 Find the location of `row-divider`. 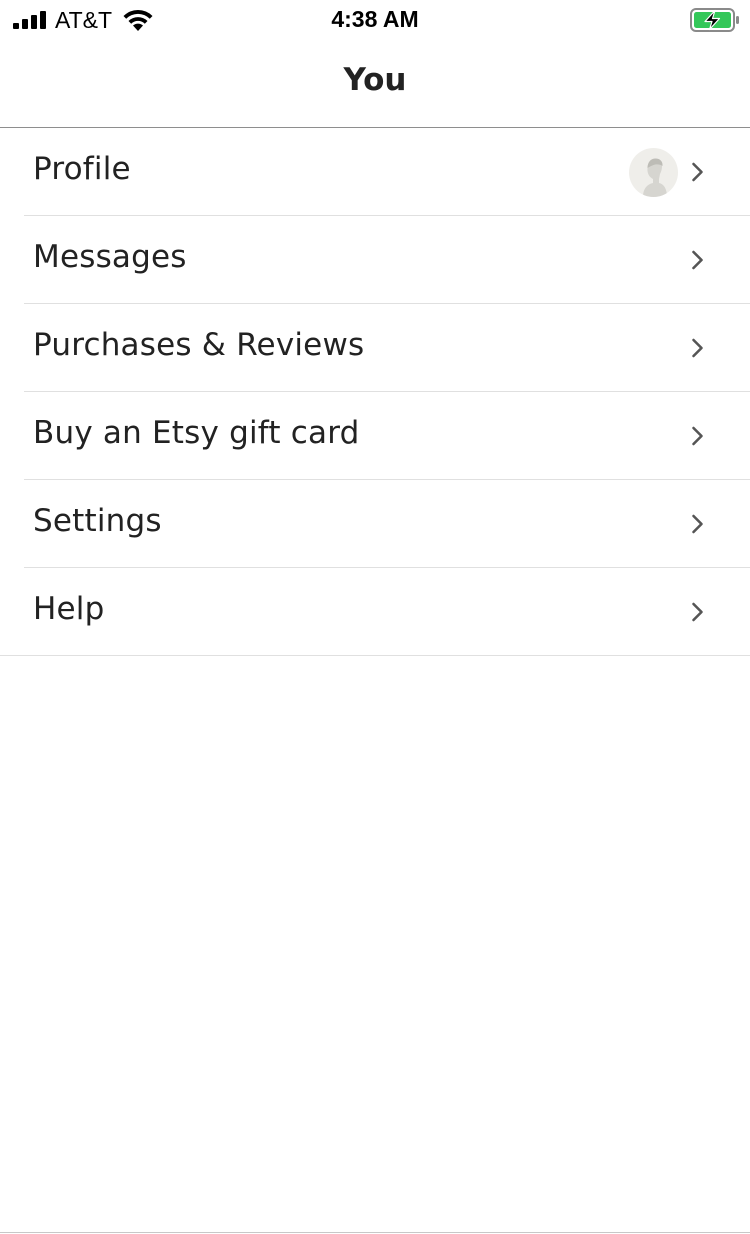

row-divider is located at coordinates (375, 655).